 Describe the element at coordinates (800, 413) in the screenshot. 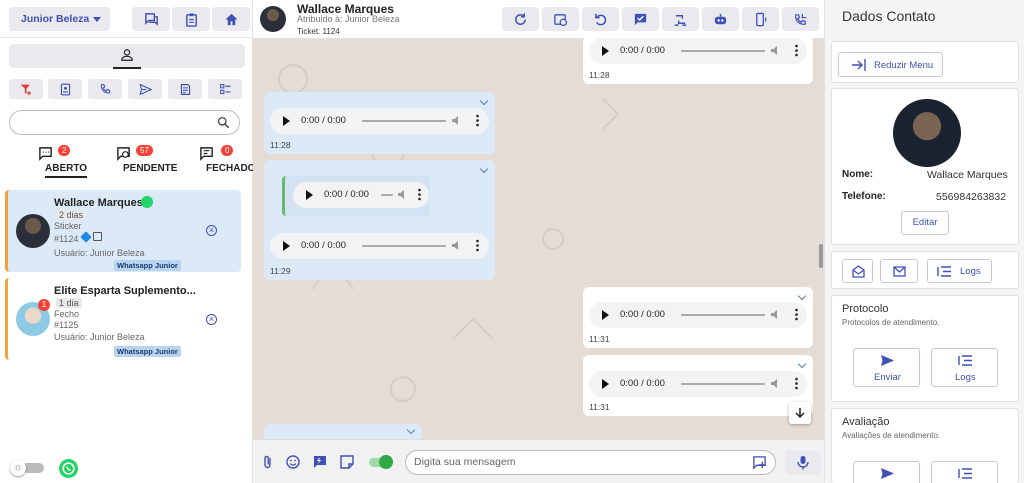

I see `scroll-down-button` at that location.